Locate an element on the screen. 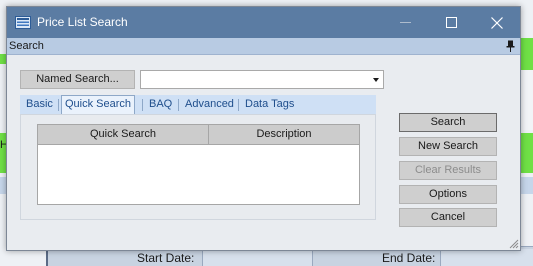 The width and height of the screenshot is (533, 266). minimize-icon is located at coordinates (405, 22).